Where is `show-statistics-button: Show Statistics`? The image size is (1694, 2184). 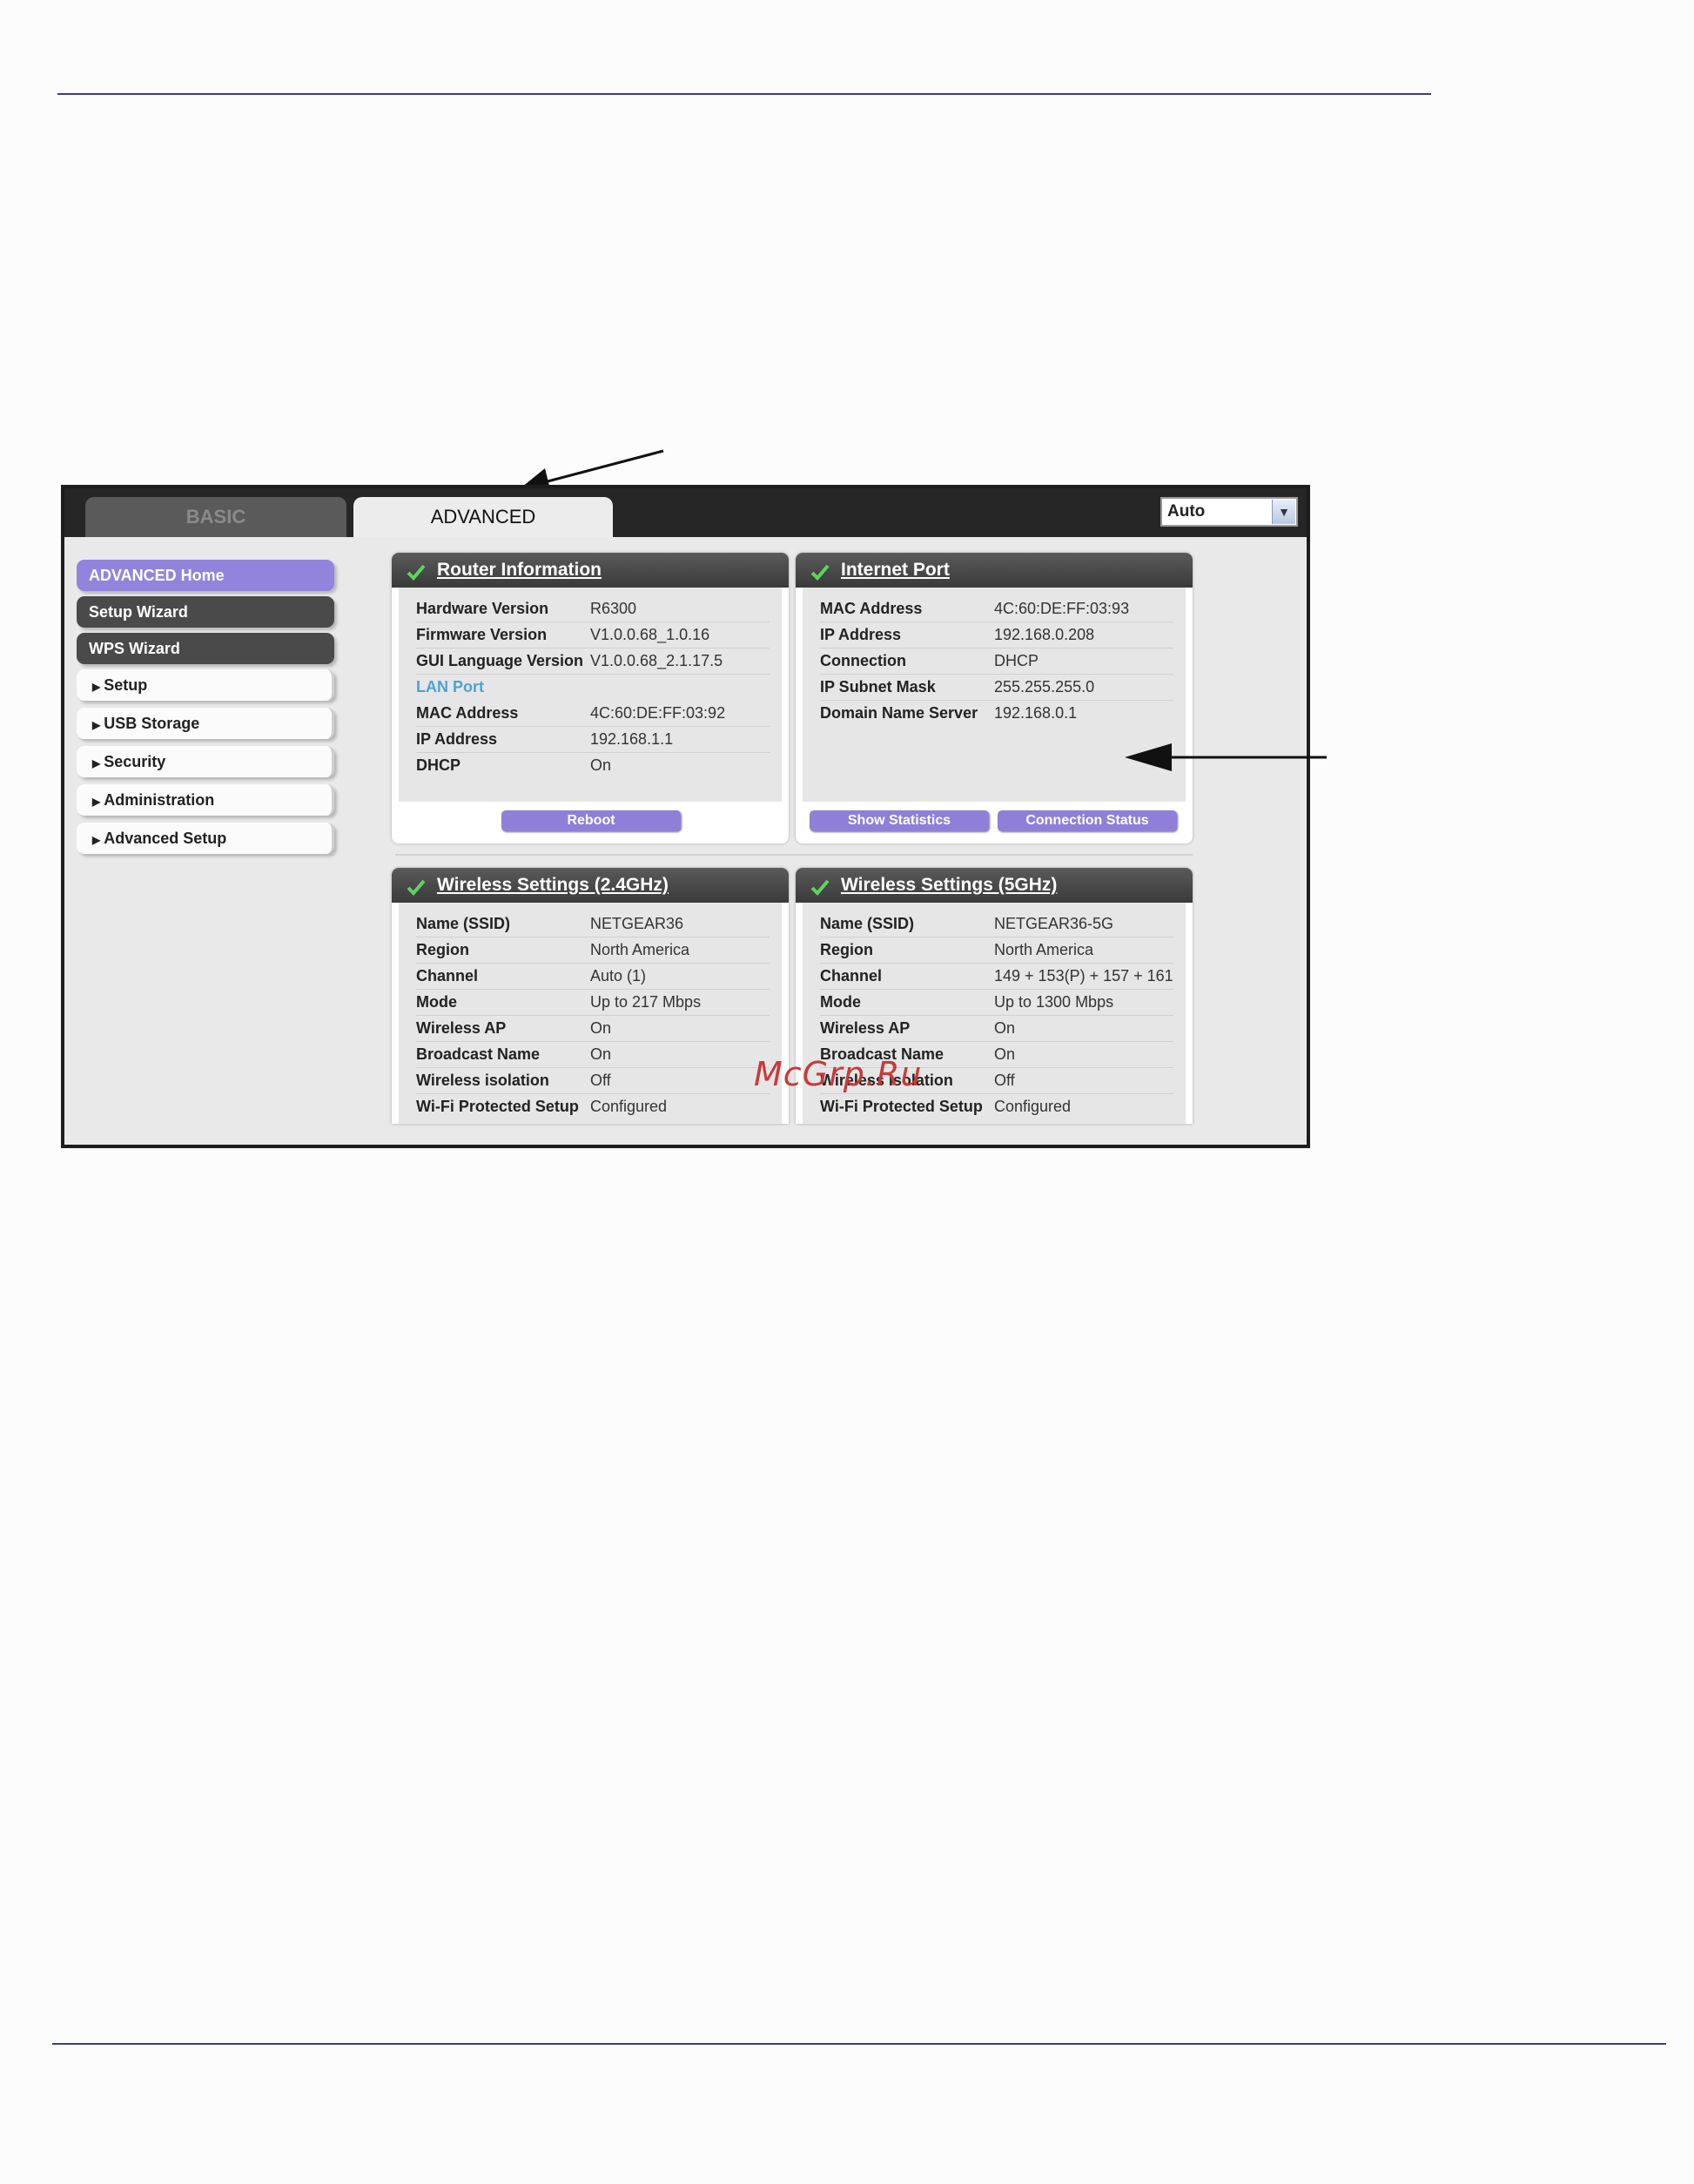
show-statistics-button: Show Statistics is located at coordinates (899, 820).